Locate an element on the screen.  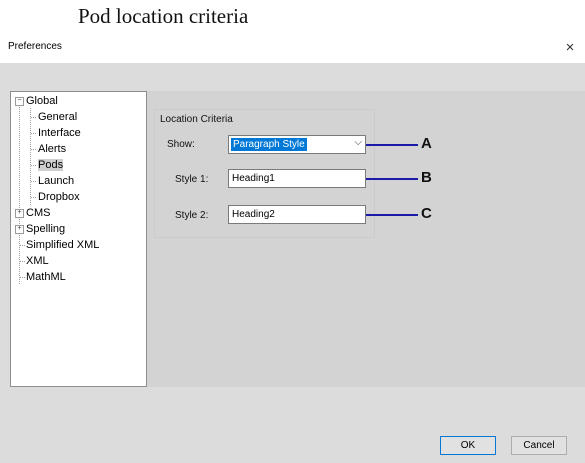
callout-c: C is located at coordinates (426, 213).